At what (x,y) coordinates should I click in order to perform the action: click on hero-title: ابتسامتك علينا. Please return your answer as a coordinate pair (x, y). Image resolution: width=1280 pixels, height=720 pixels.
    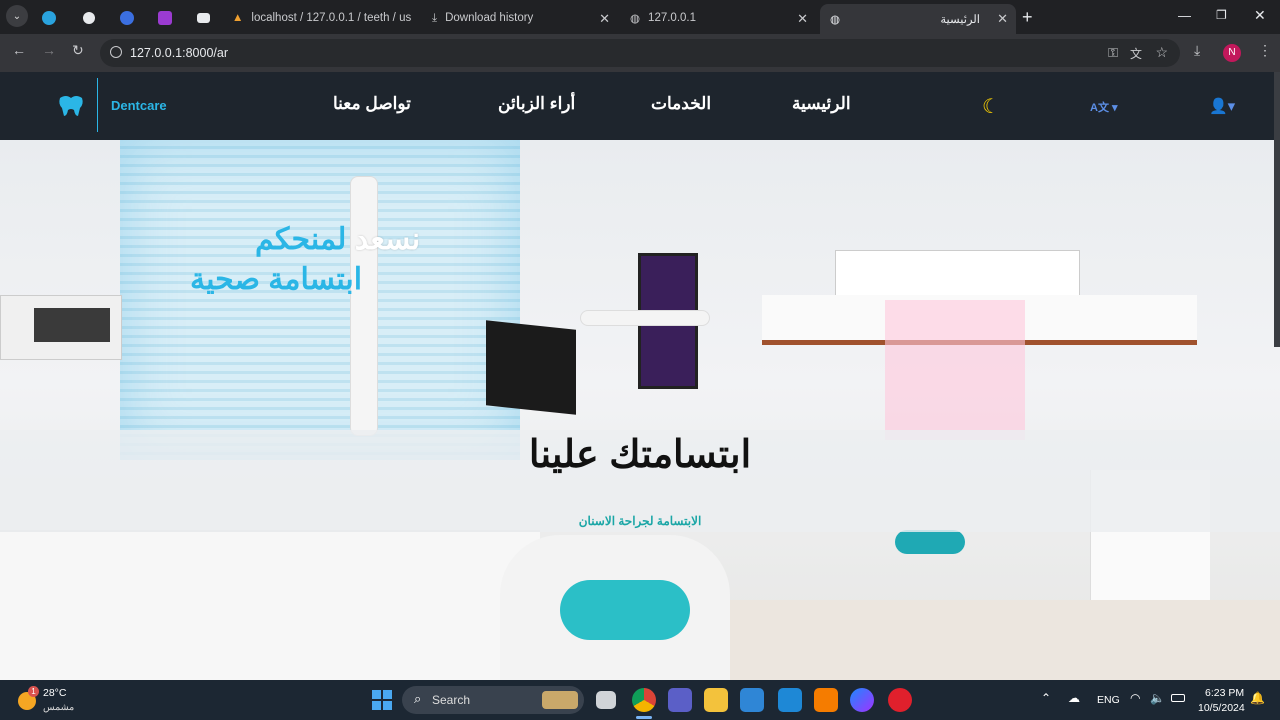
    Looking at the image, I should click on (640, 455).